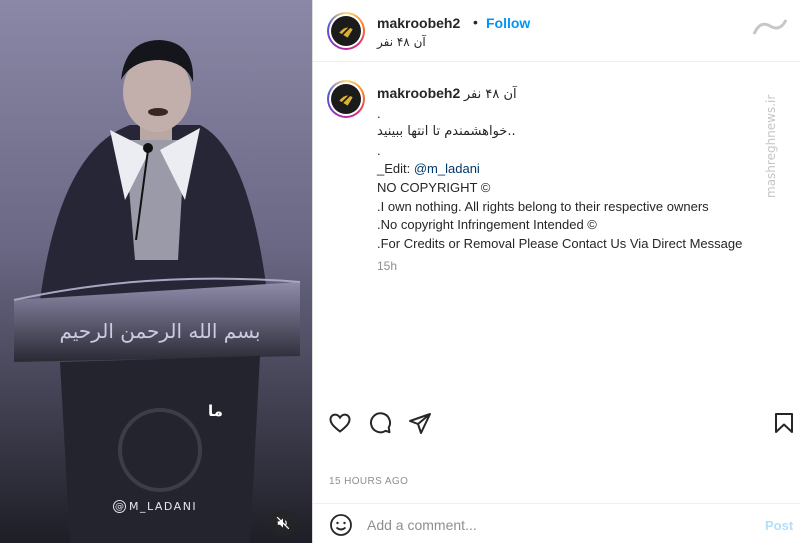 The width and height of the screenshot is (800, 543). Describe the element at coordinates (163, 506) in the screenshot. I see `credit-text: M_LADANI` at that location.